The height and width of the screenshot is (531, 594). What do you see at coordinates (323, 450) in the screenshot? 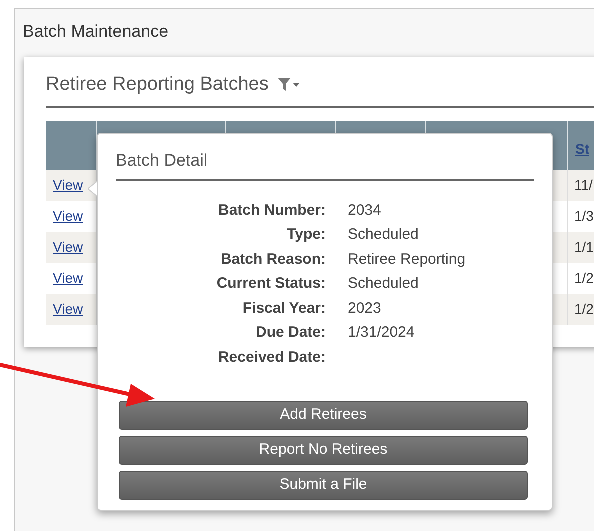
I see `action-button: Report No Retirees` at bounding box center [323, 450].